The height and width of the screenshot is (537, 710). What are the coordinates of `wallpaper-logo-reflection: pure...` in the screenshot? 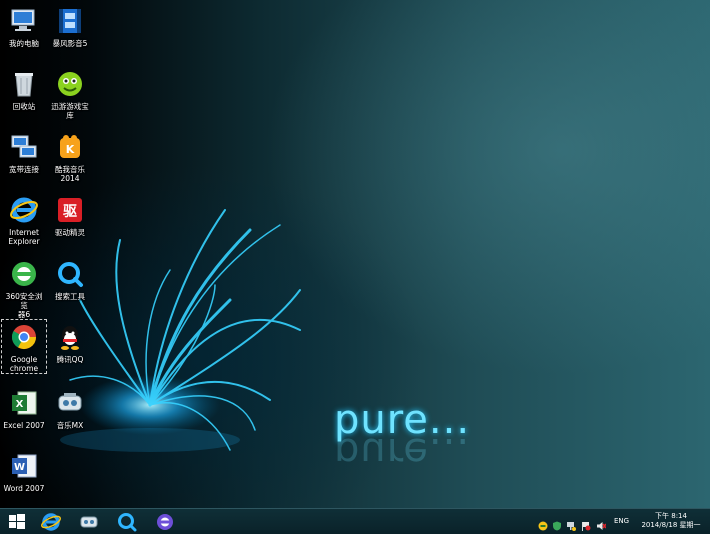 It's located at (402, 452).